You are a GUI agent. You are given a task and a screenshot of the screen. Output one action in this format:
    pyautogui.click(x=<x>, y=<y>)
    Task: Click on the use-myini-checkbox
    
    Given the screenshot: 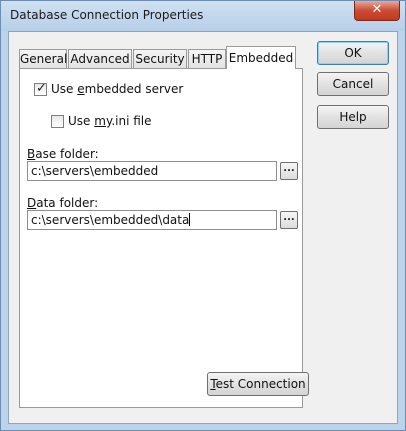 What is the action you would take?
    pyautogui.click(x=57, y=121)
    